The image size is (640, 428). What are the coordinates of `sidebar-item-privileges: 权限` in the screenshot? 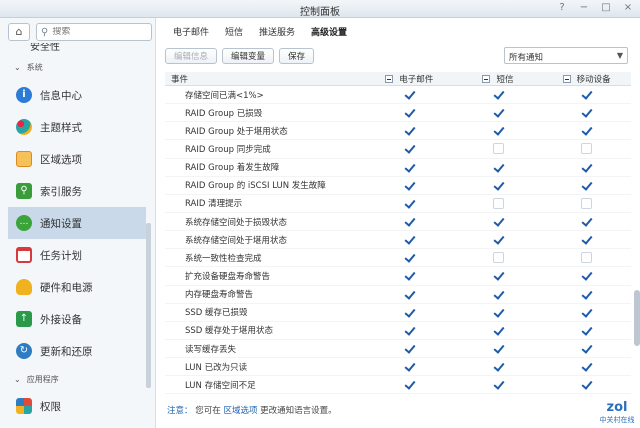 It's located at (77, 406).